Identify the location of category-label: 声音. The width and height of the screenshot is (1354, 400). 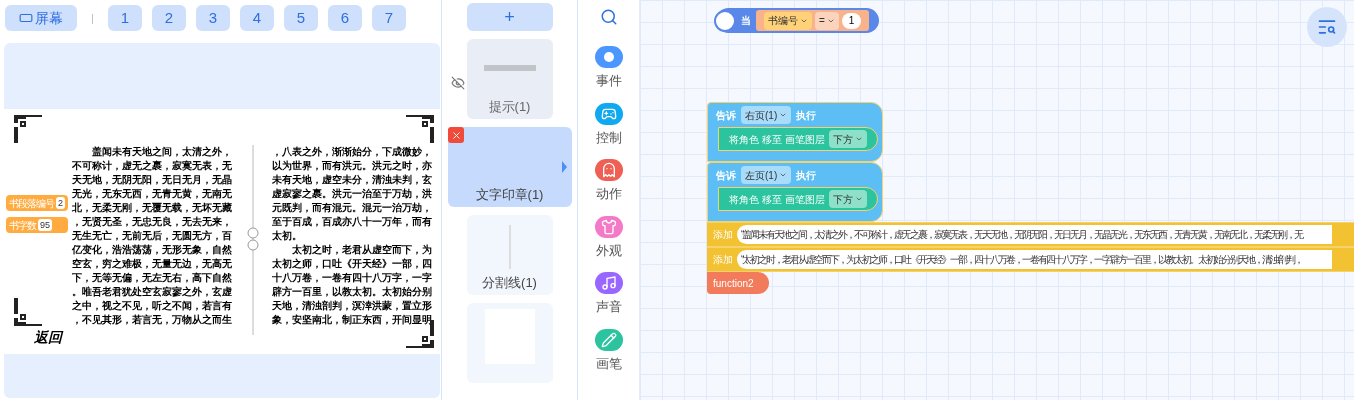
(608, 307).